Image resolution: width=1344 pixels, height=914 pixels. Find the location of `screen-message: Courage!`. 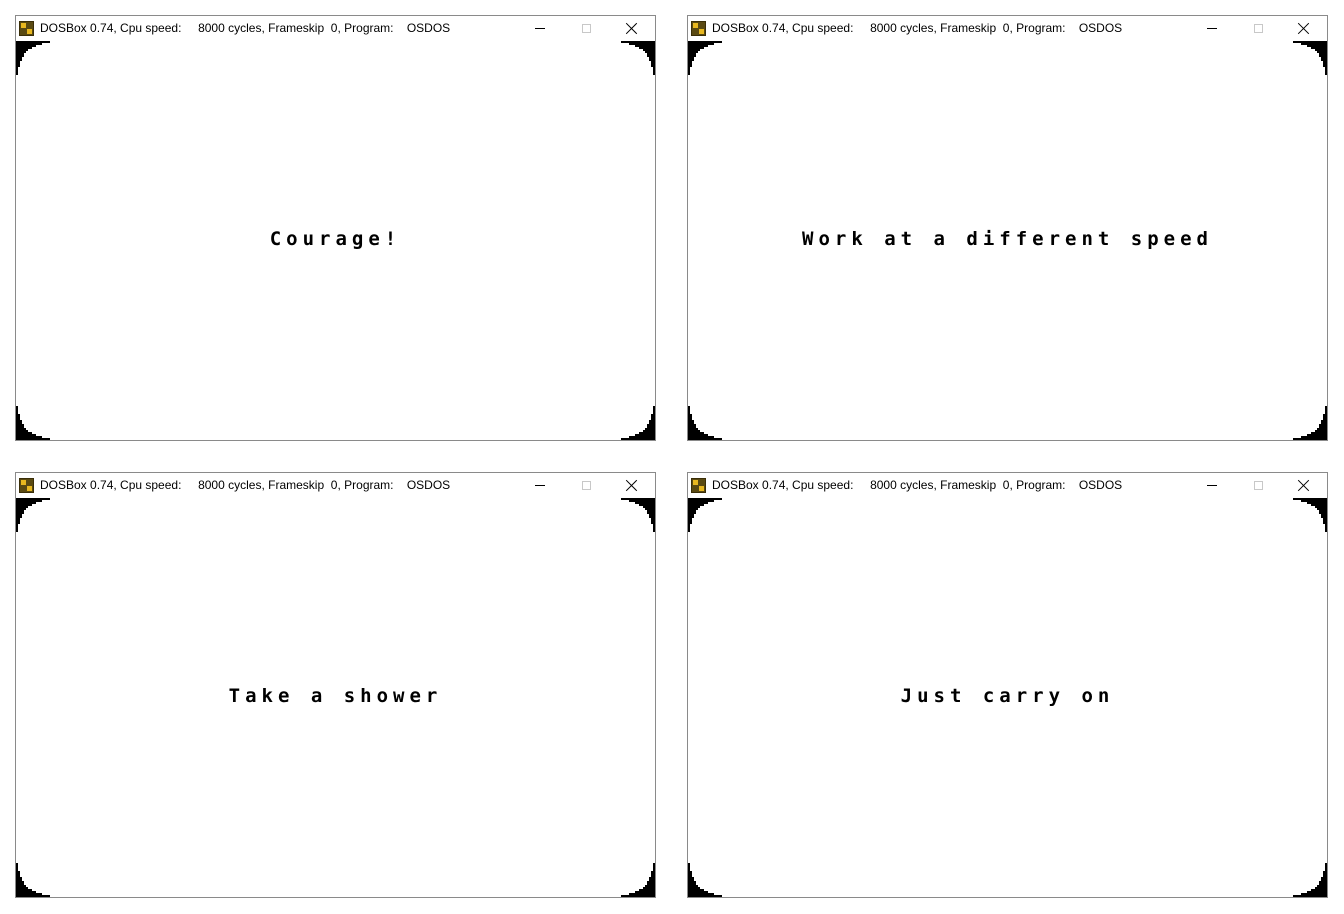

screen-message: Courage! is located at coordinates (335, 239).